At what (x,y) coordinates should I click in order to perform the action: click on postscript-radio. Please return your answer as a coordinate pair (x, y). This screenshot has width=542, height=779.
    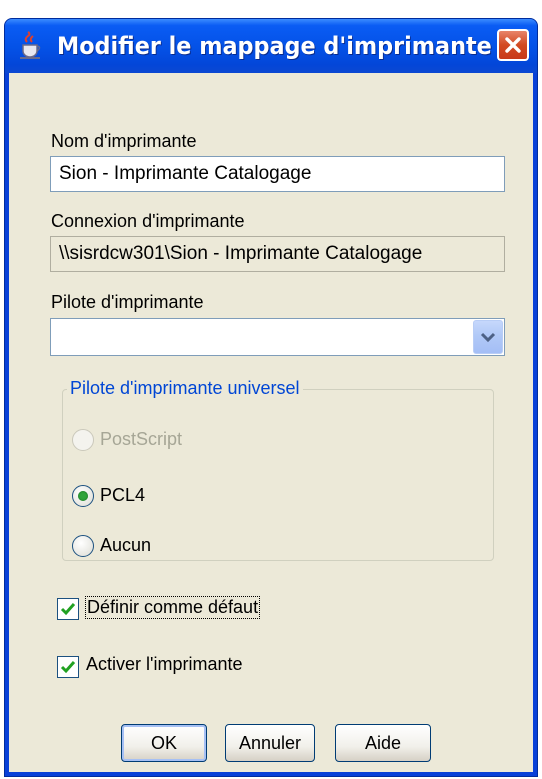
    Looking at the image, I should click on (83, 440).